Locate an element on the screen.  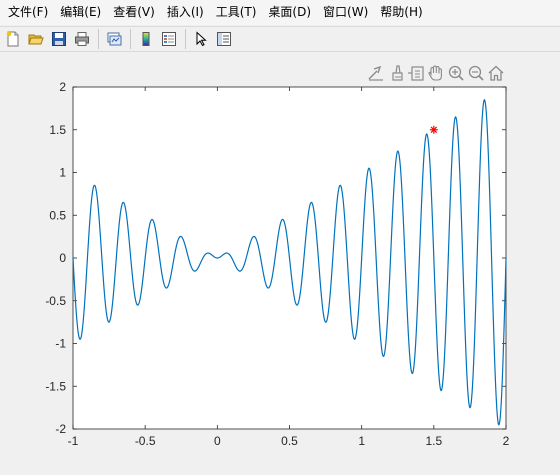
edit-plot-pointer-icon is located at coordinates (201, 39).